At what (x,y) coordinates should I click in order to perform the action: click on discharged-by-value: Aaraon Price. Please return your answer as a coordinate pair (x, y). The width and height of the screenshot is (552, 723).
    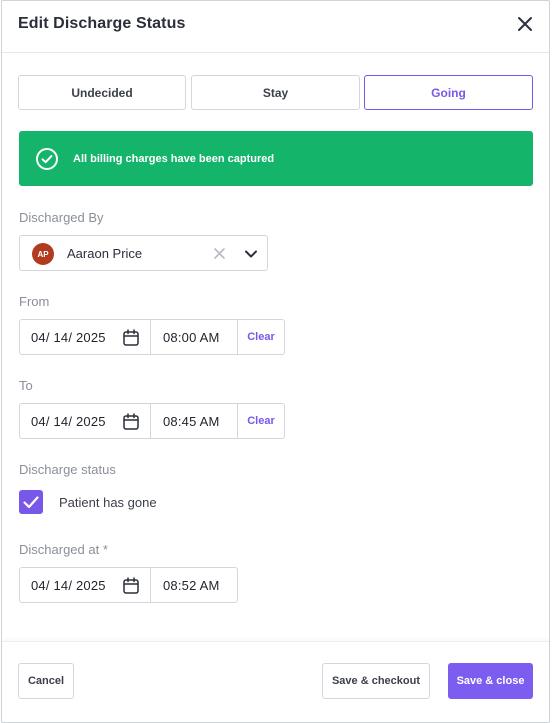
    Looking at the image, I should click on (105, 253).